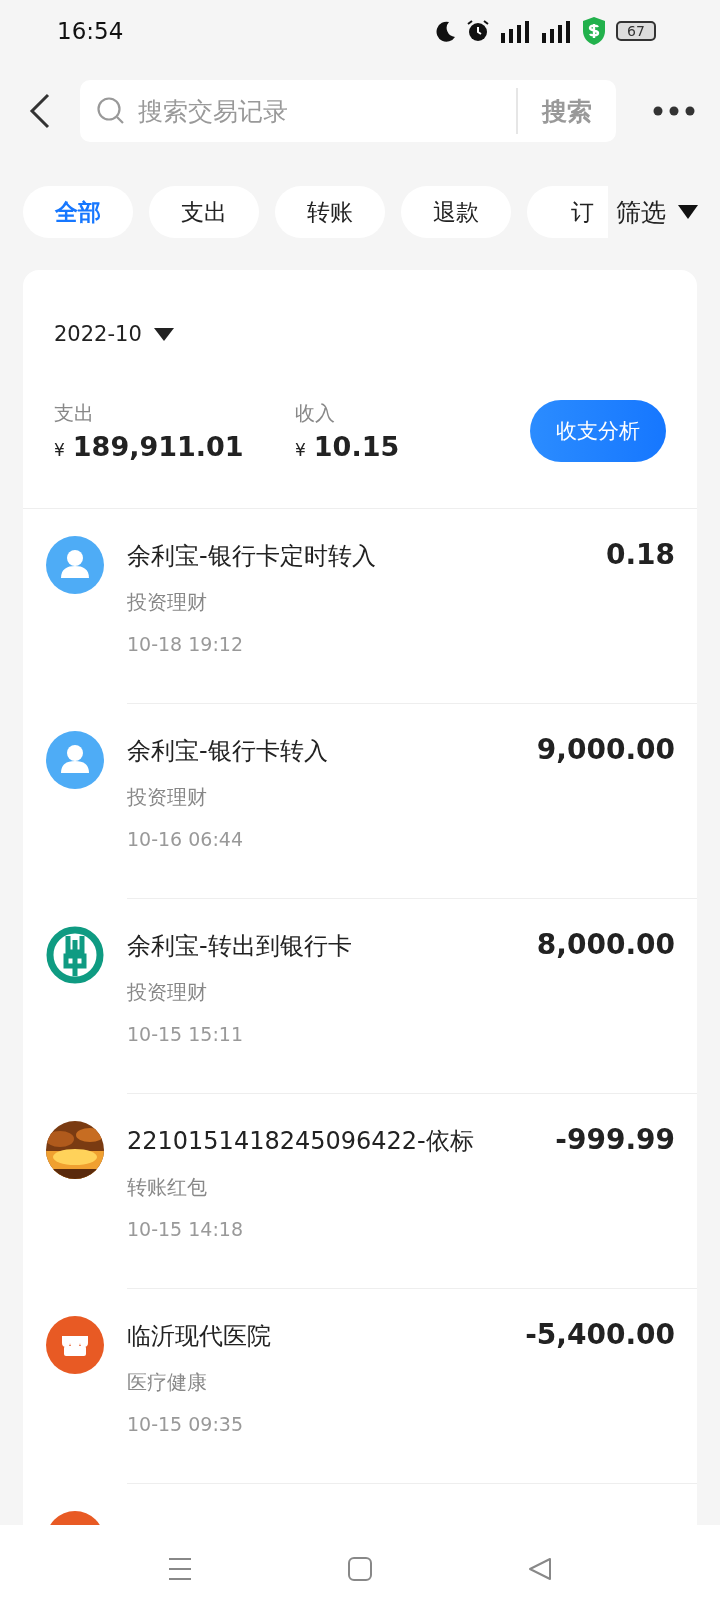 The height and width of the screenshot is (1612, 720). What do you see at coordinates (185, 644) in the screenshot?
I see `transaction-time: 10-18 19:12` at bounding box center [185, 644].